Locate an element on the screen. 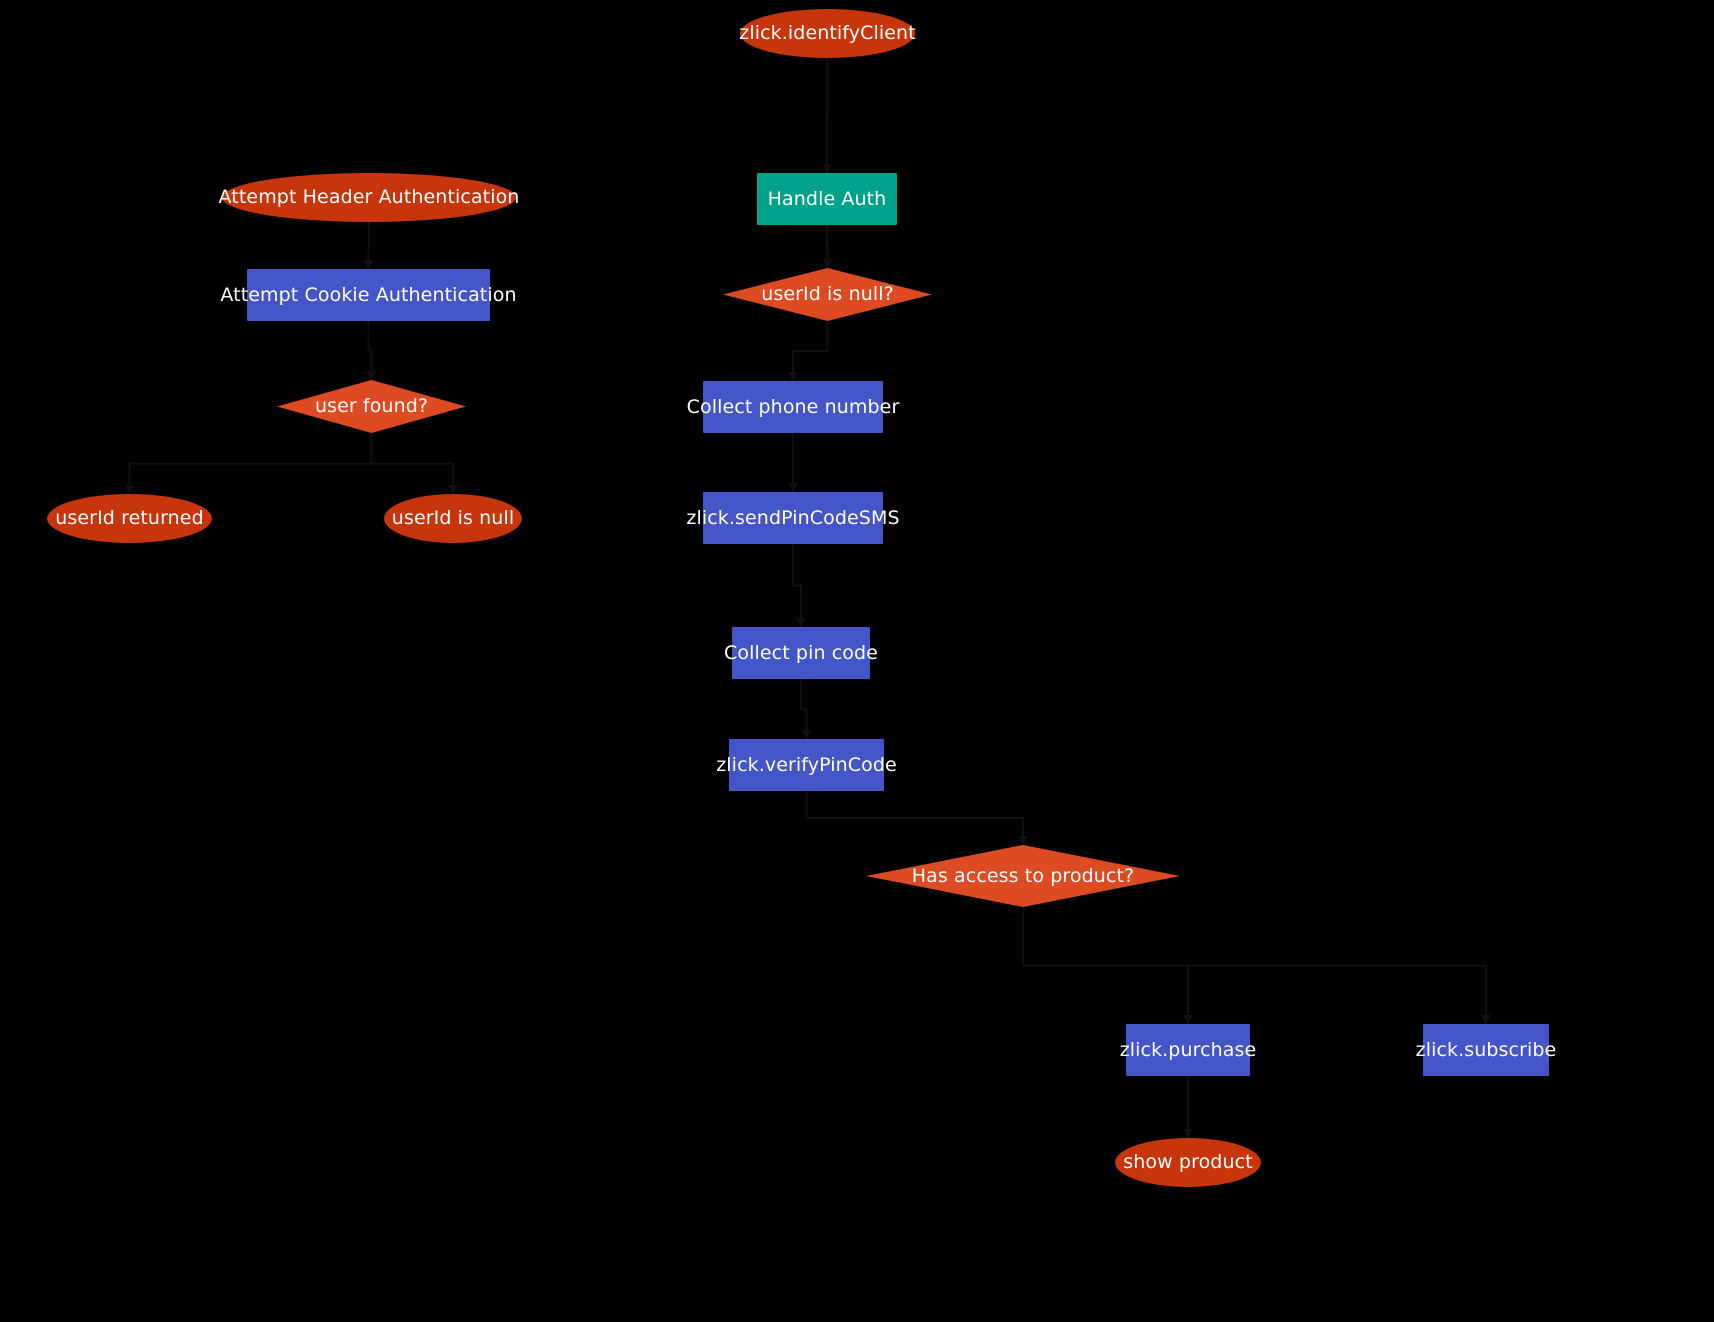  node-label: zlick.sendPinCodeSMS is located at coordinates (793, 517).